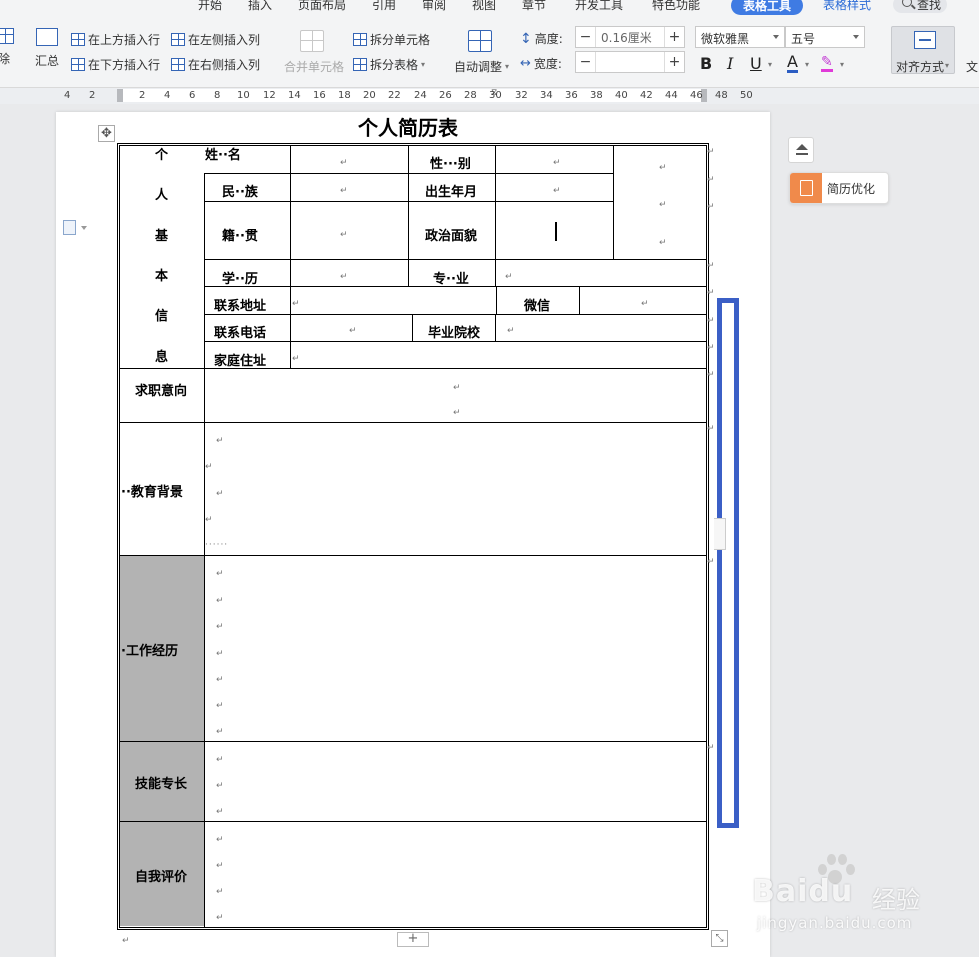 Image resolution: width=979 pixels, height=957 pixels. What do you see at coordinates (389, 64) in the screenshot?
I see `split-table-button: 拆分表格 ▾` at bounding box center [389, 64].